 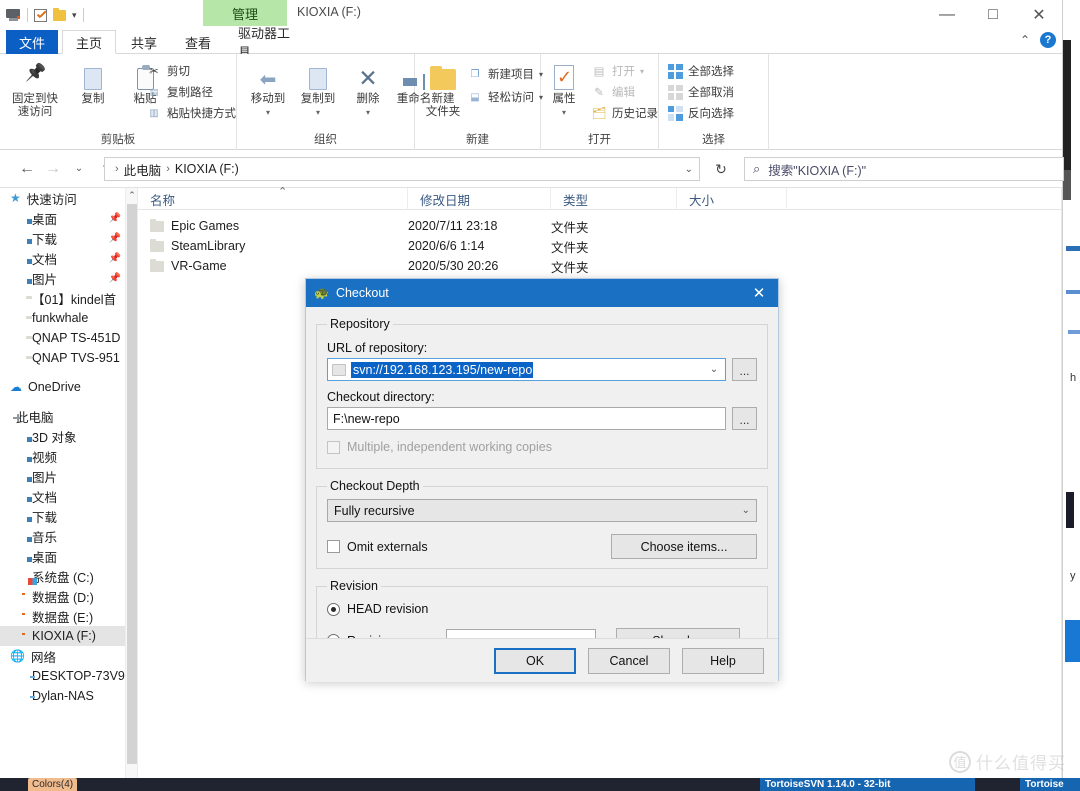 I want to click on sidebar-item: ★ 快速访问, so click(x=68, y=198).